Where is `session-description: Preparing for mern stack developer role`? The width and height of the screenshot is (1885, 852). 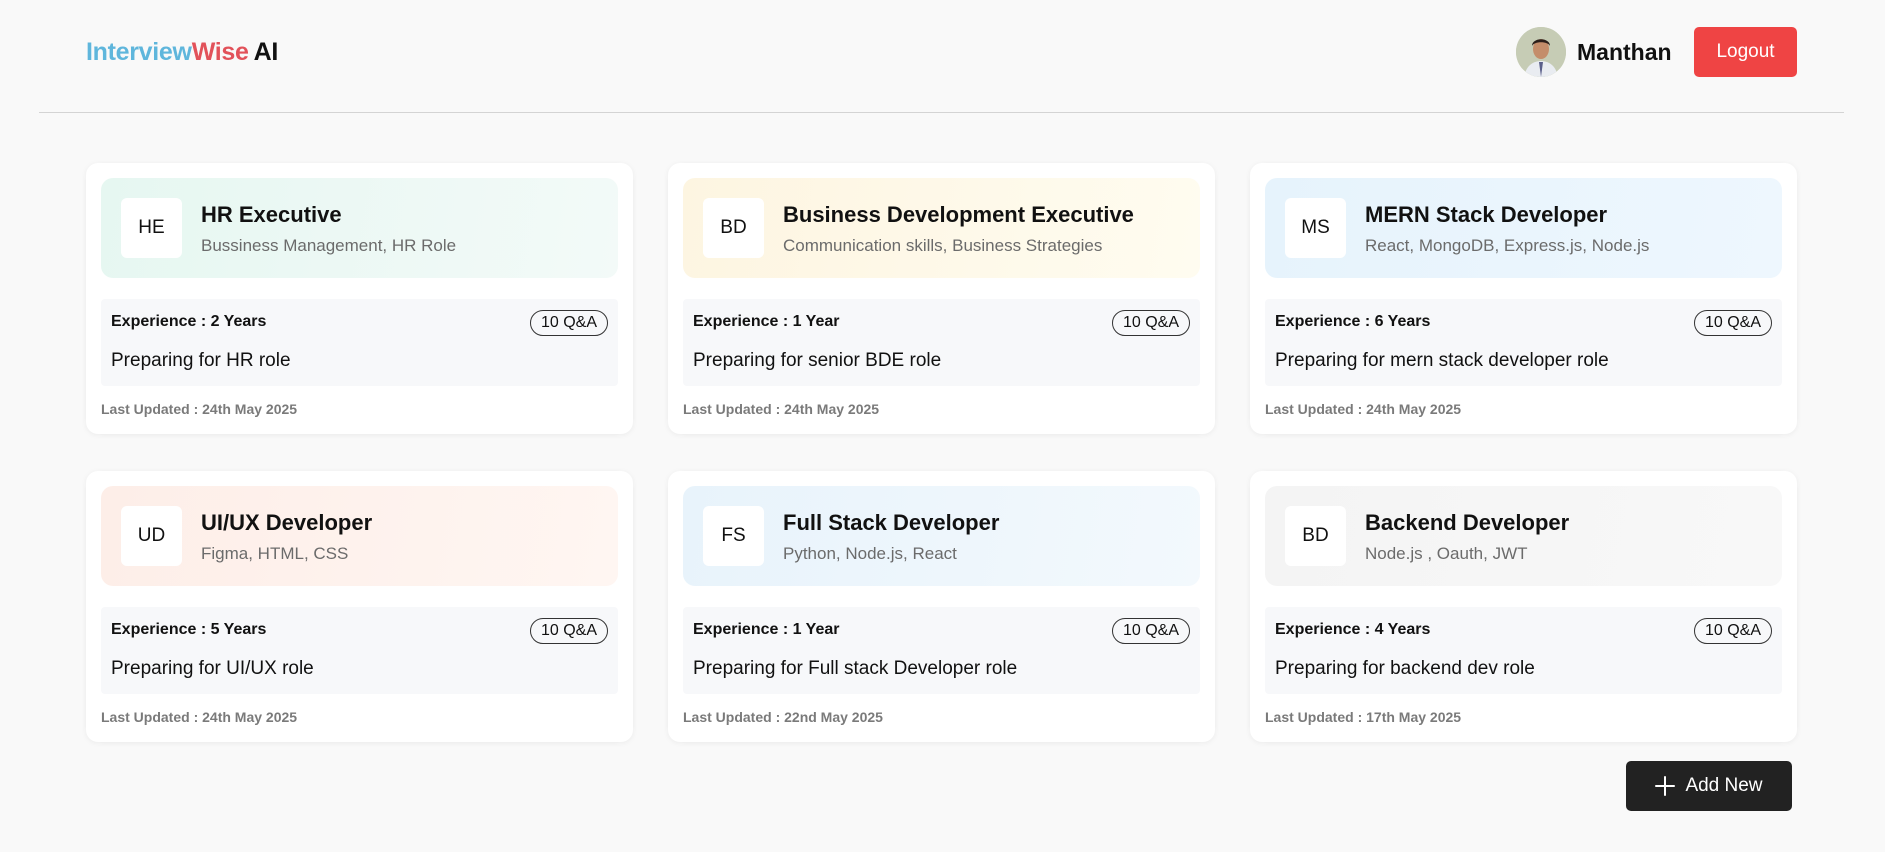 session-description: Preparing for mern stack developer role is located at coordinates (1442, 360).